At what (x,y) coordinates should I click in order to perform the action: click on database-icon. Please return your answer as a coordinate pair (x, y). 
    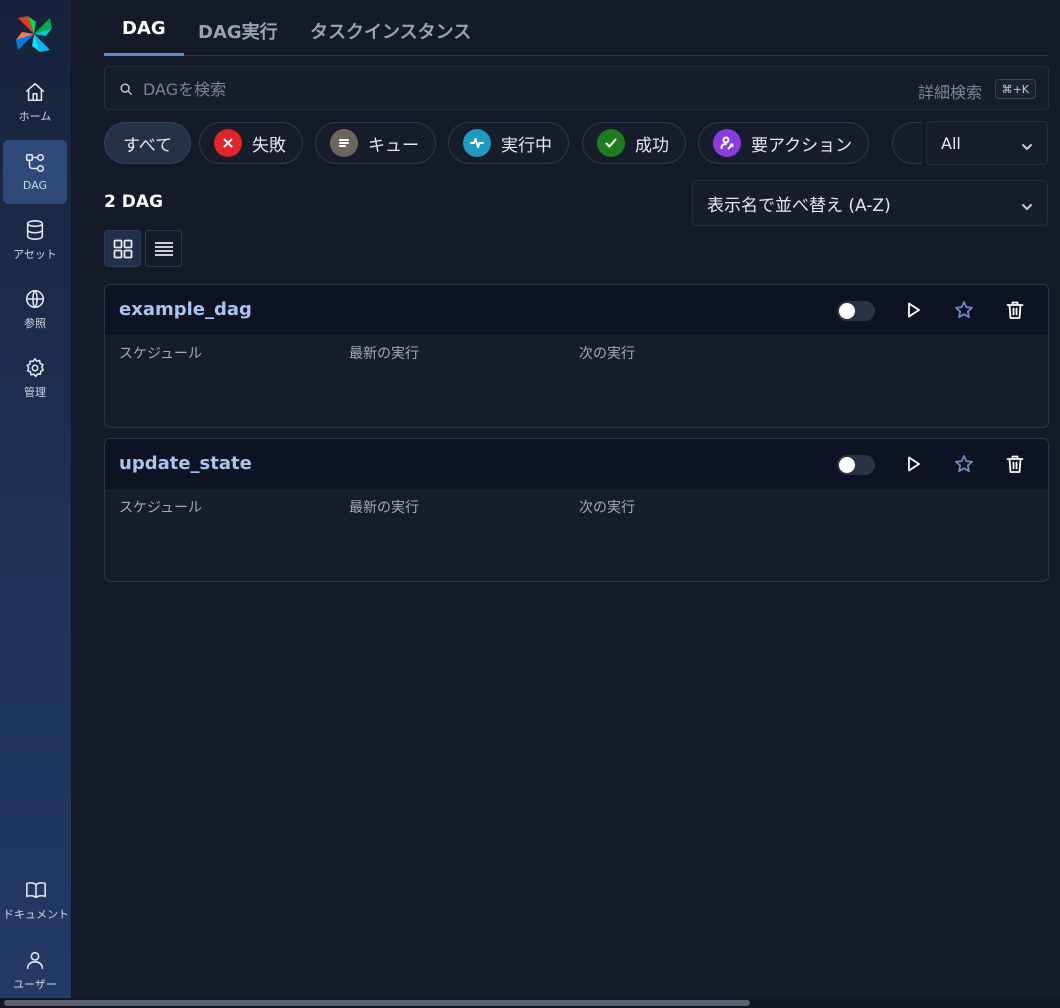
    Looking at the image, I should click on (35, 229).